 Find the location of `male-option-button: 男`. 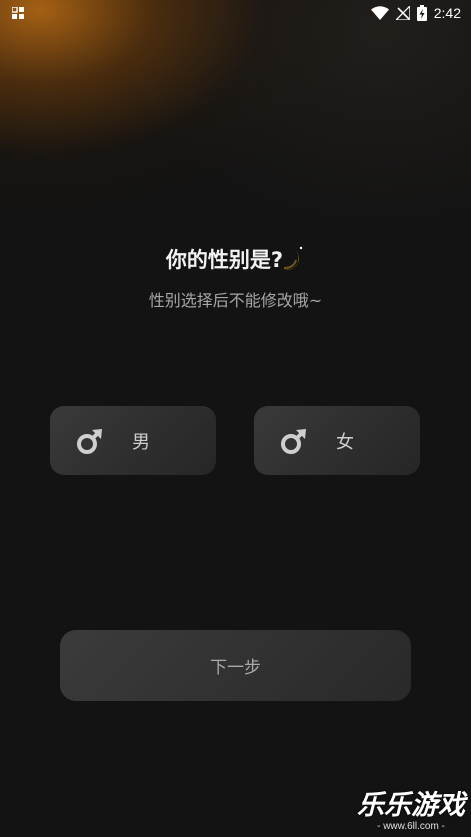

male-option-button: 男 is located at coordinates (133, 440).